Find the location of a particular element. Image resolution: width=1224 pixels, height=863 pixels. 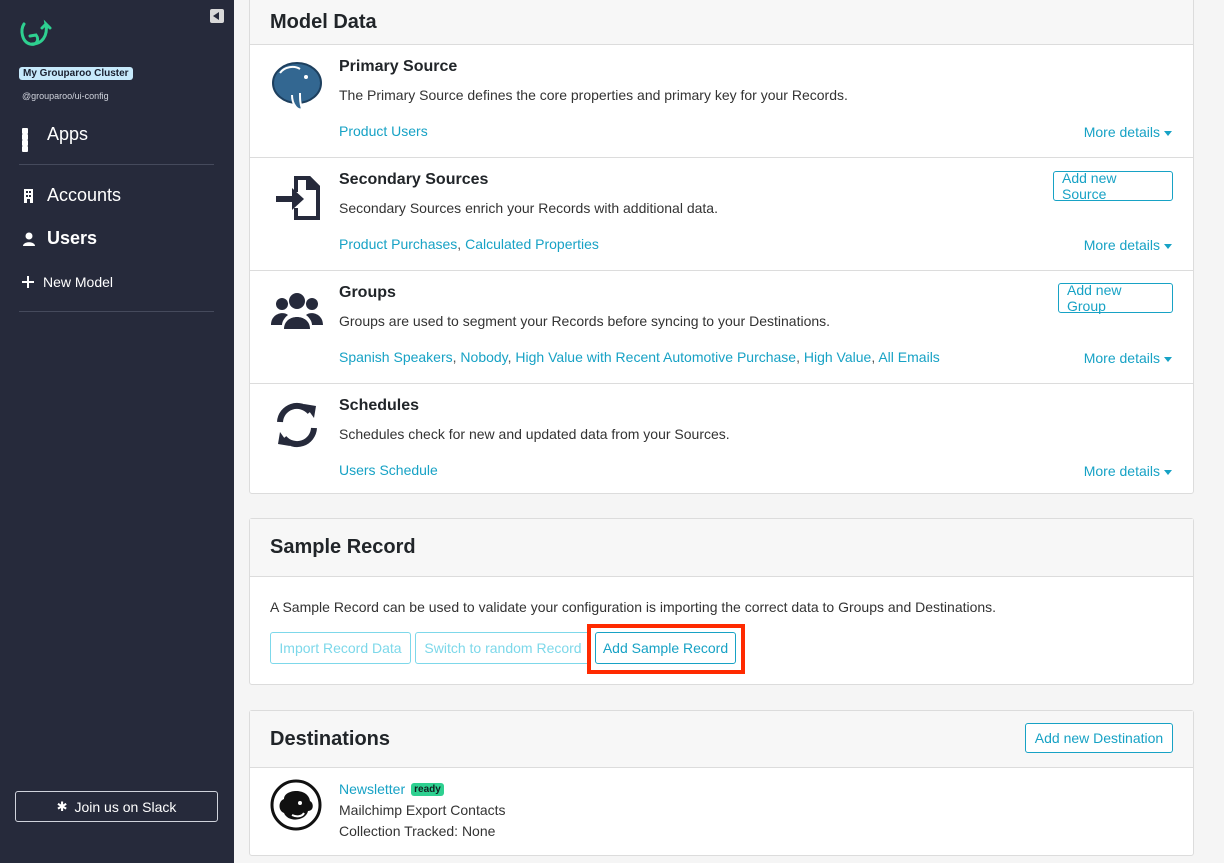

source-link-product-users: Product Users is located at coordinates (383, 131).